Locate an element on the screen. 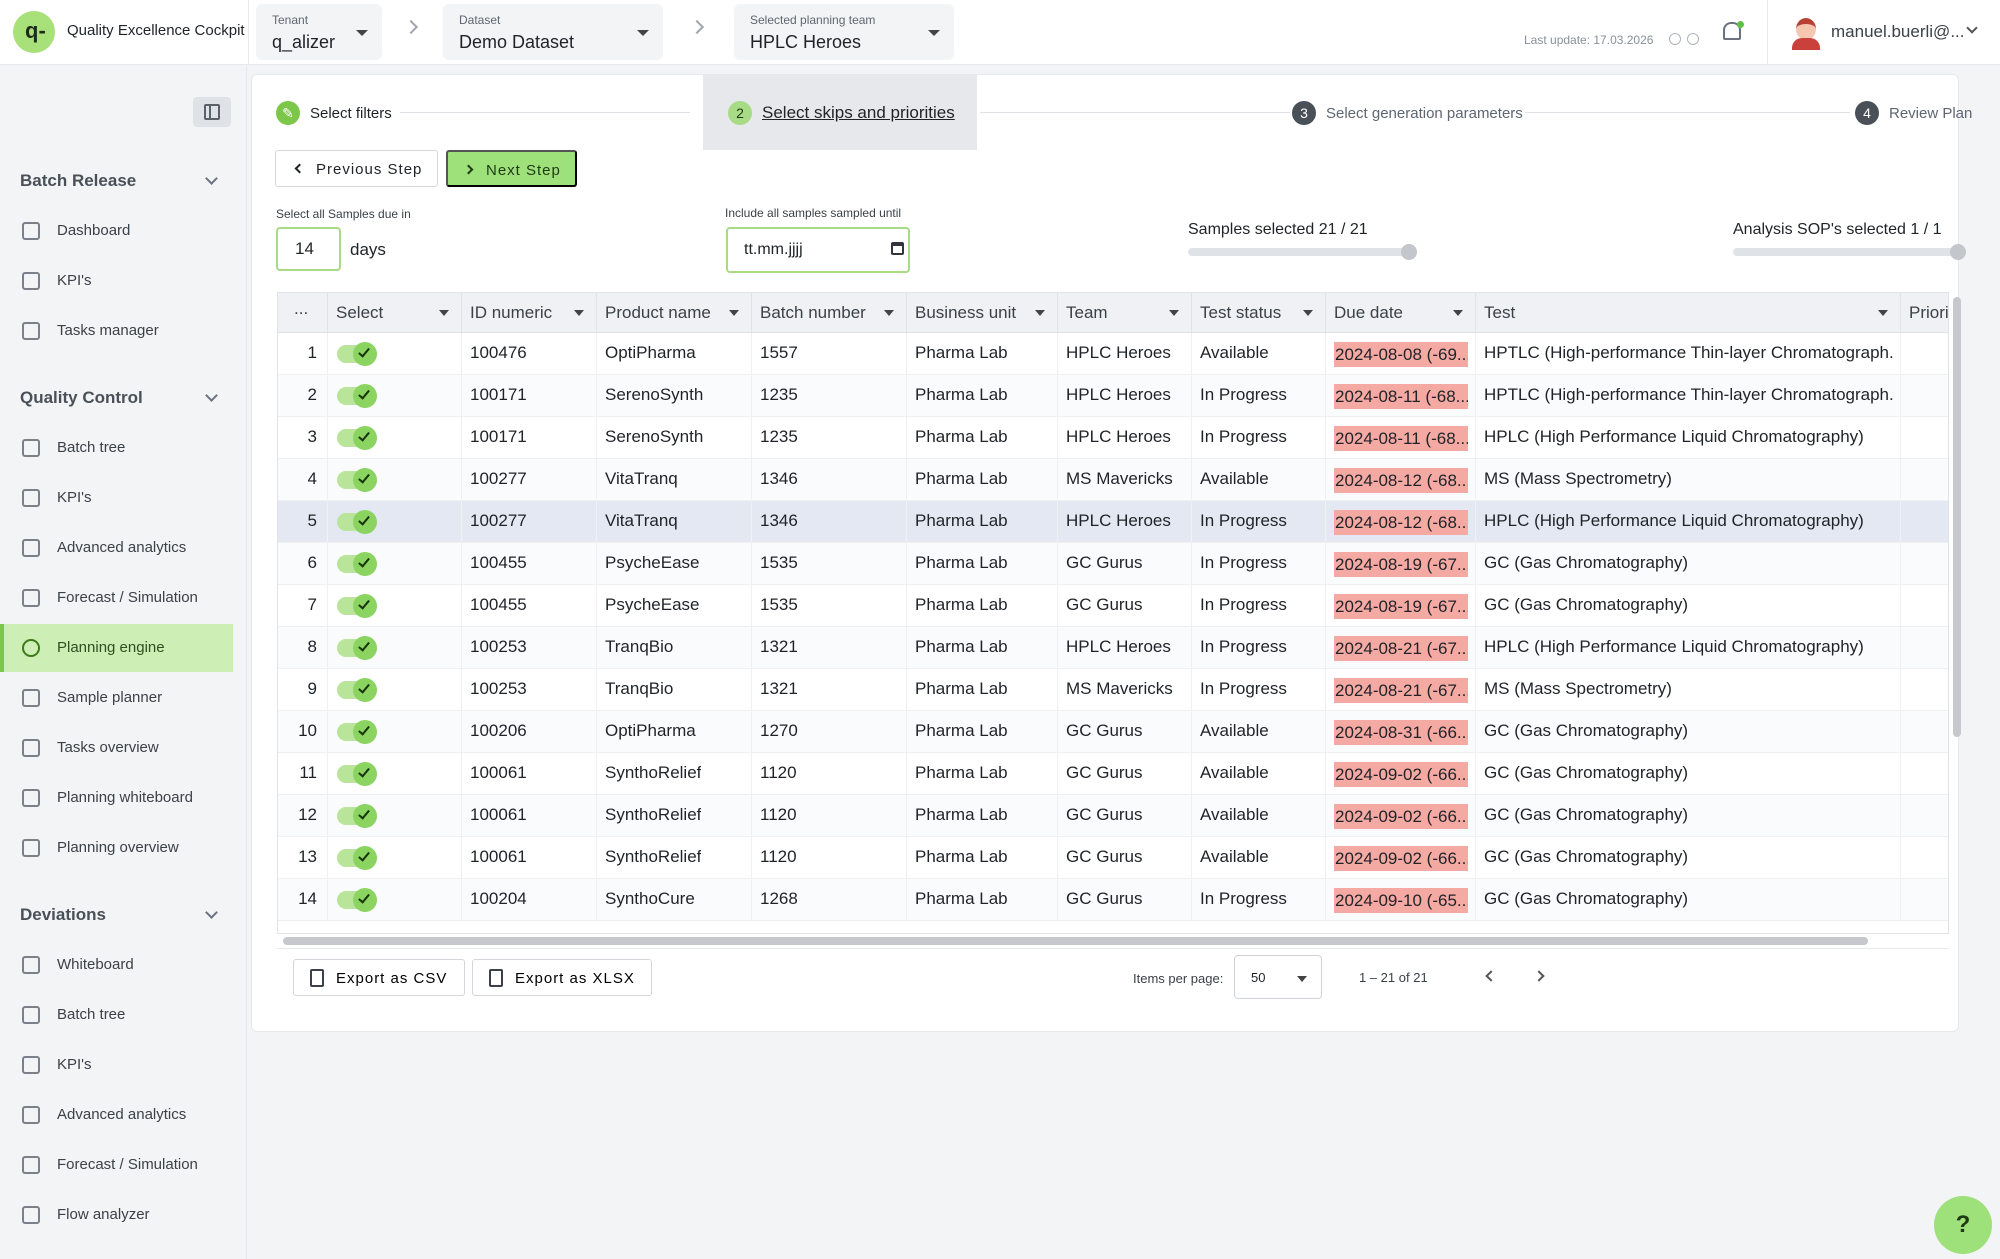  sidebar-item-planning-whiteboard: Planning whiteboard is located at coordinates (116, 798).